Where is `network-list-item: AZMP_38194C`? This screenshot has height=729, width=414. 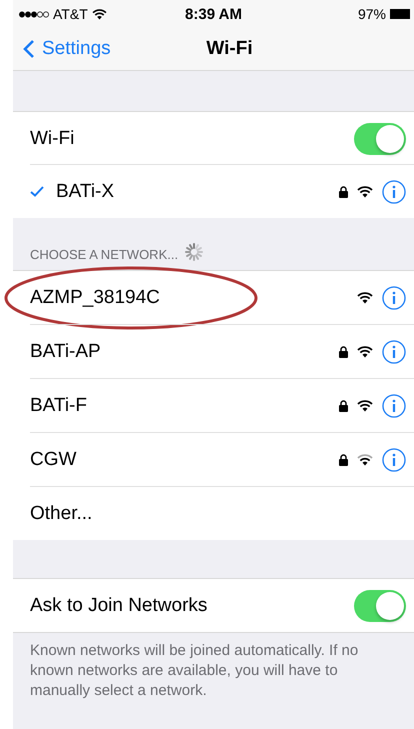
network-list-item: AZMP_38194C is located at coordinates (193, 297).